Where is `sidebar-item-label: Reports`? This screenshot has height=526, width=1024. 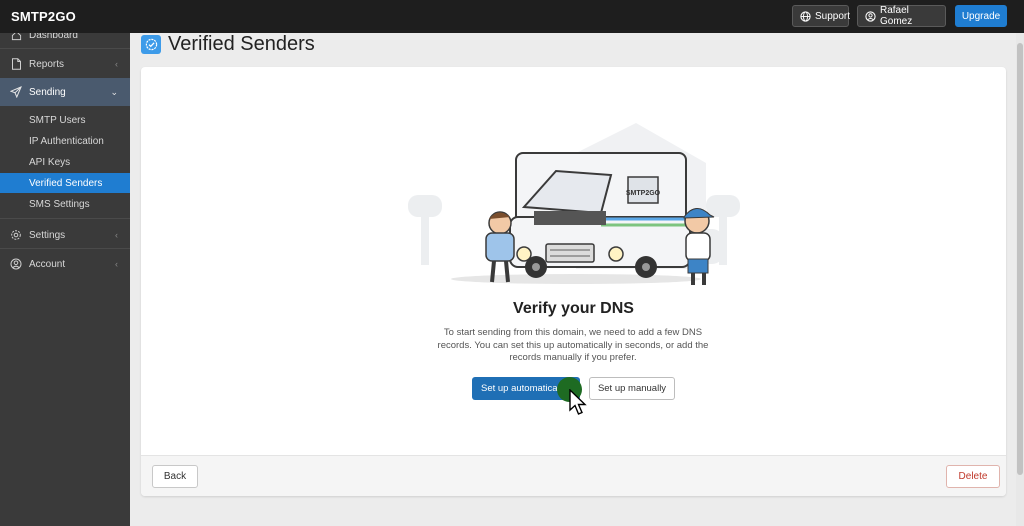 sidebar-item-label: Reports is located at coordinates (47, 64).